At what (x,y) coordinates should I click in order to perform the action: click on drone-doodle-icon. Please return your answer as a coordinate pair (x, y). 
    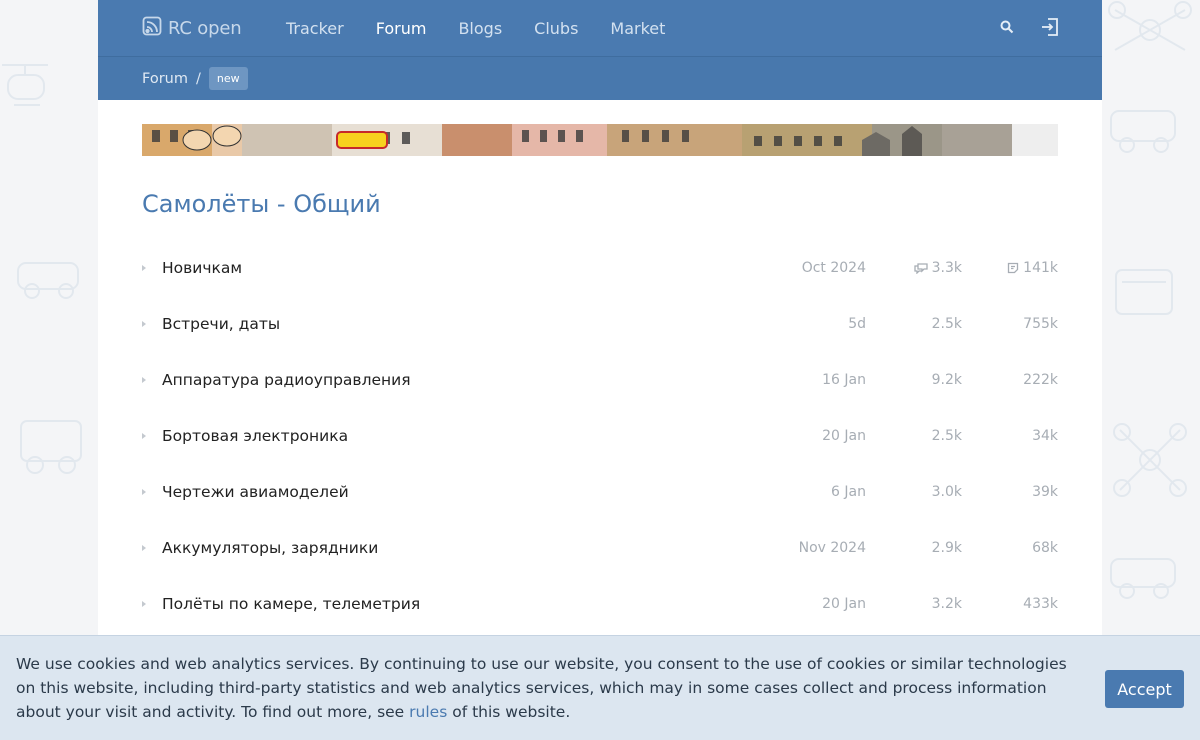
    Looking at the image, I should click on (1150, 26).